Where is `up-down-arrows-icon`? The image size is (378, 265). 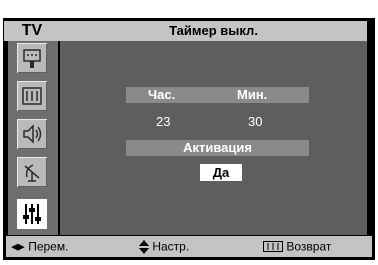 up-down-arrows-icon is located at coordinates (144, 246).